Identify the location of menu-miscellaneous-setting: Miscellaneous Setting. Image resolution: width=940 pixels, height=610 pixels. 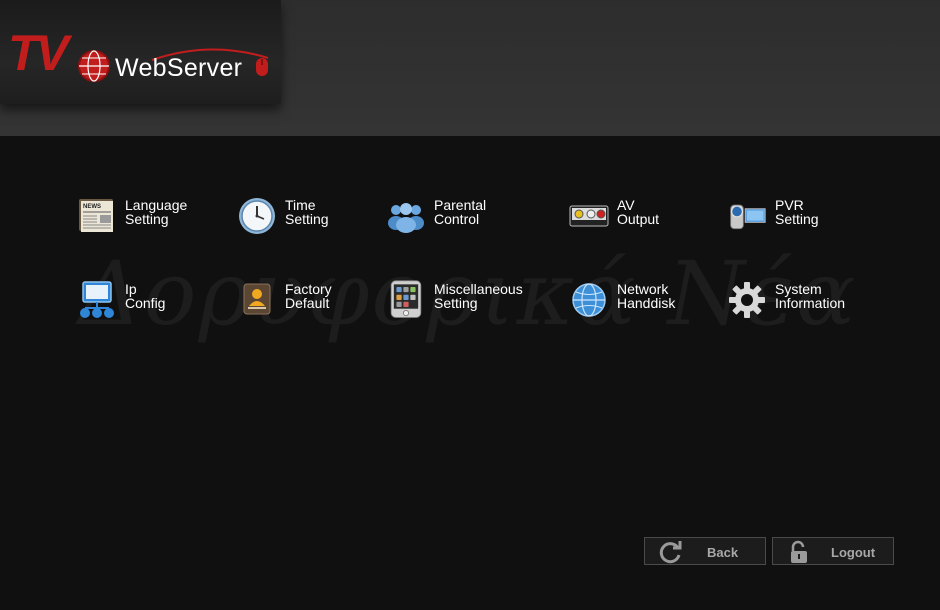
(461, 300).